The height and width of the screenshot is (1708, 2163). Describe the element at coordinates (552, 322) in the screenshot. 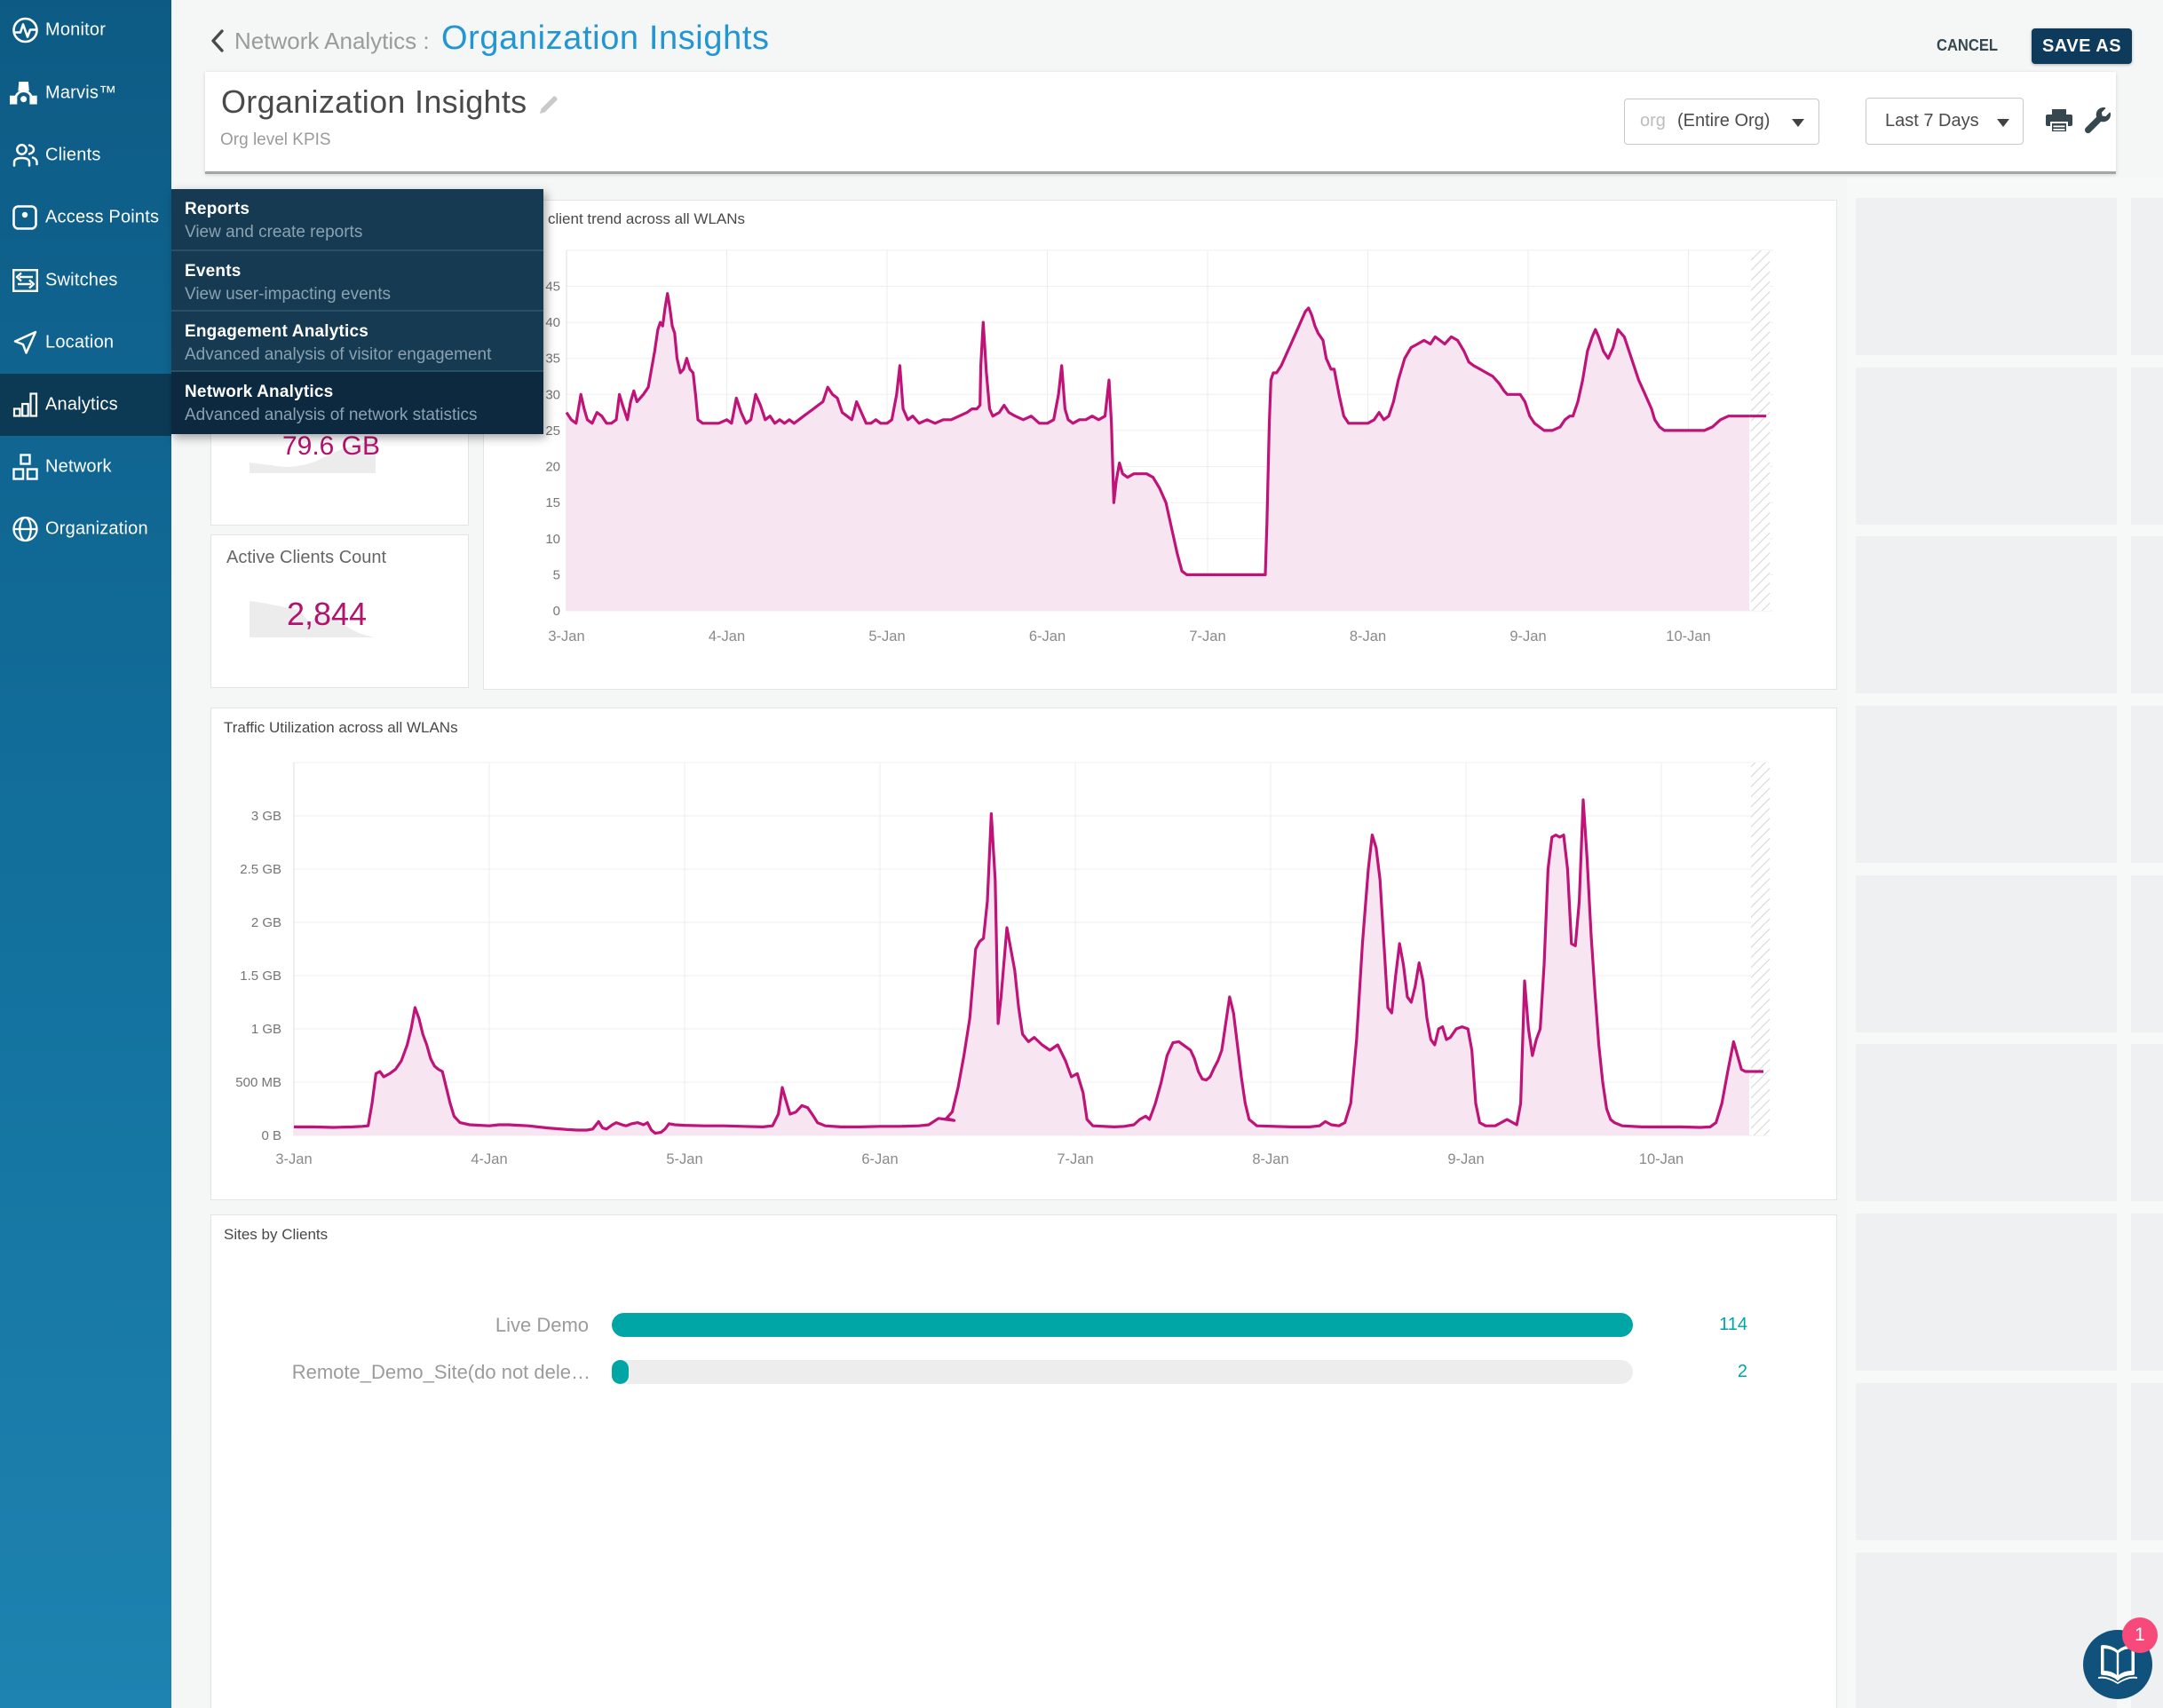

I see `svg-text: 40` at that location.